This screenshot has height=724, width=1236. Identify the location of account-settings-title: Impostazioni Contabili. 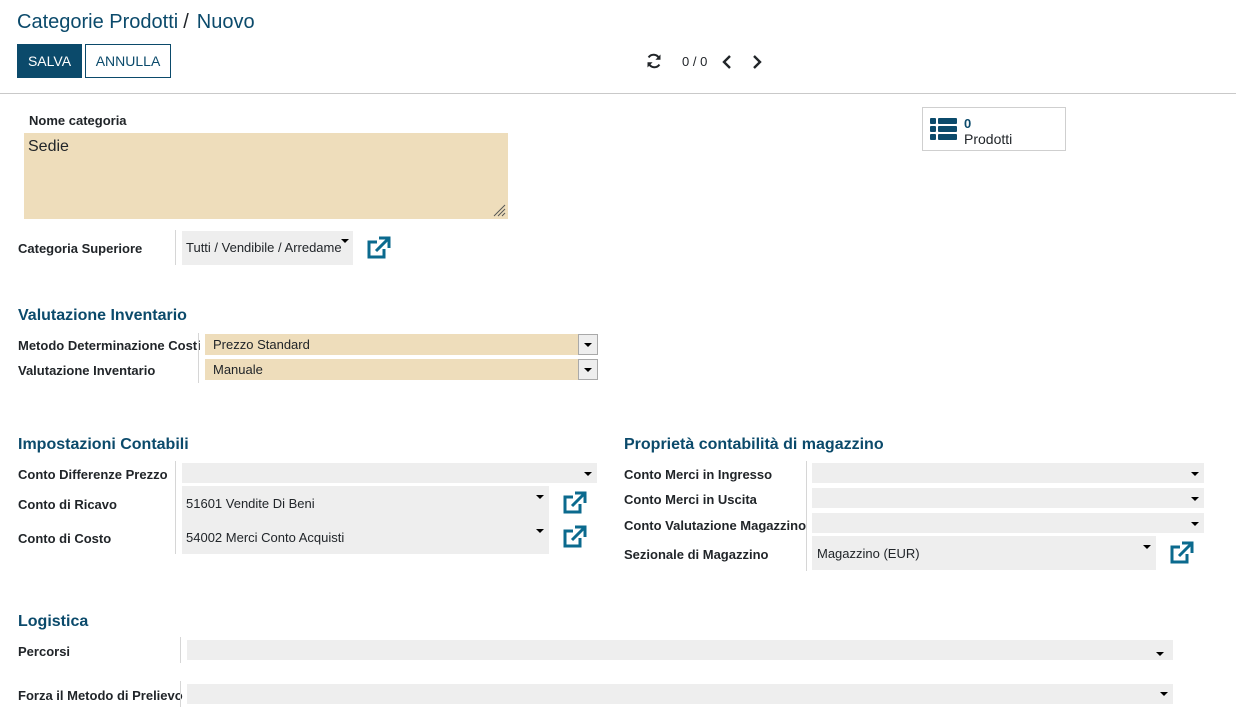
(103, 444).